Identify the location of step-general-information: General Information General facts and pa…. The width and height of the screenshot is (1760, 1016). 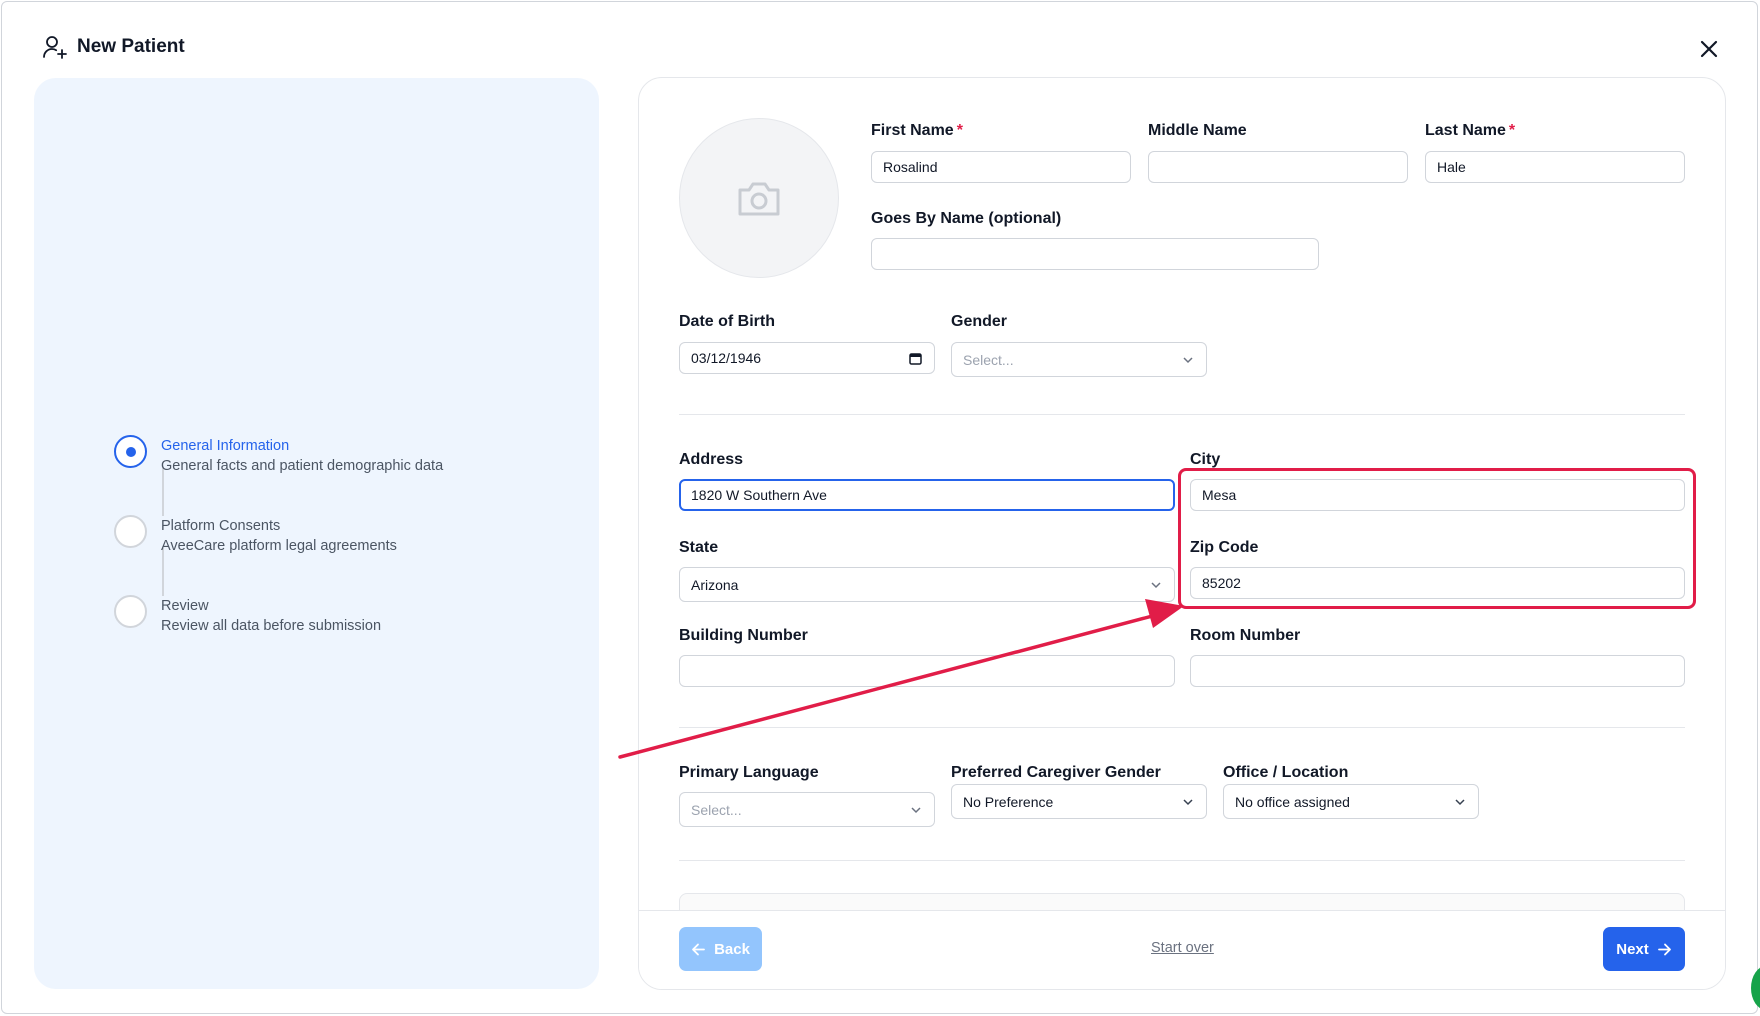
(278, 455).